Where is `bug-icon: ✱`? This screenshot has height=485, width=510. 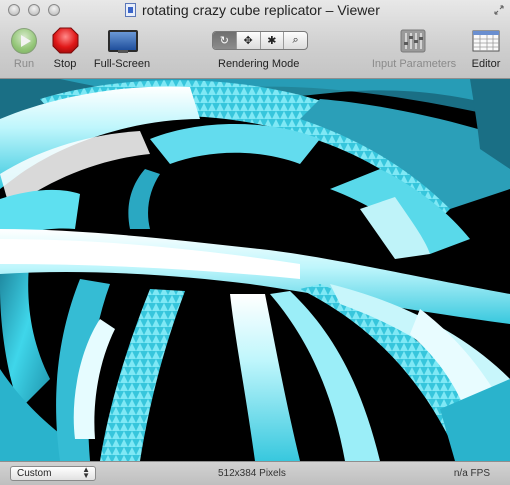 bug-icon: ✱ is located at coordinates (273, 40).